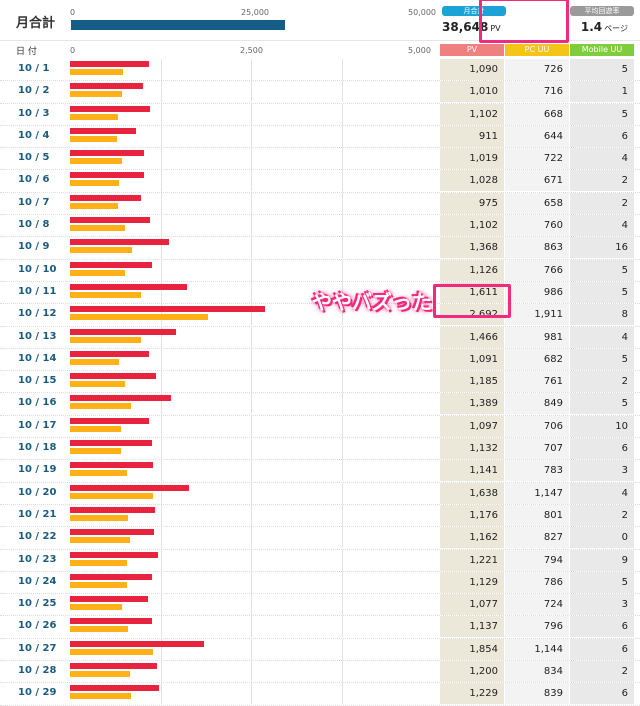 This screenshot has width=640, height=706. I want to click on table-tick-0: 0, so click(73, 50).